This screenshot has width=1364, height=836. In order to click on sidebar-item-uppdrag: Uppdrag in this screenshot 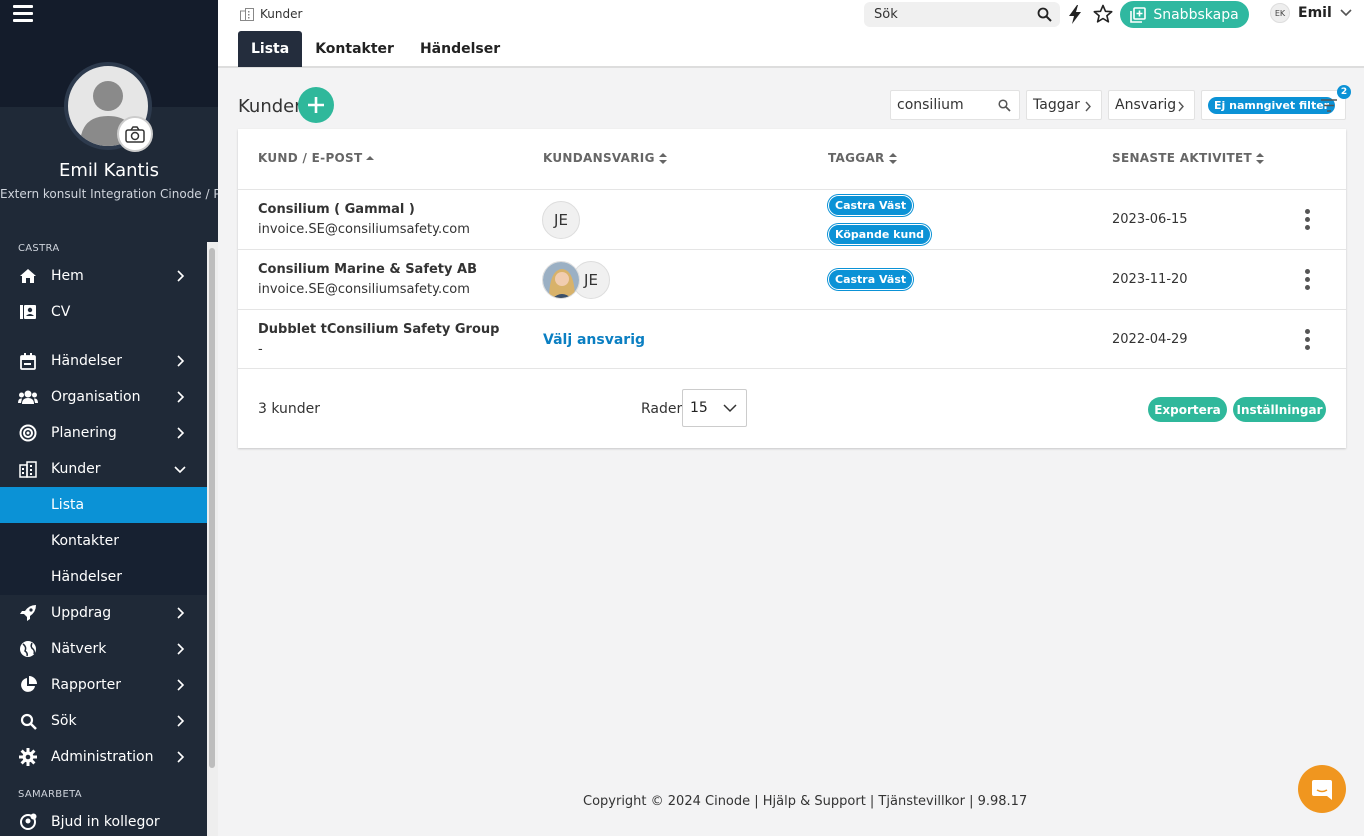, I will do `click(103, 613)`.